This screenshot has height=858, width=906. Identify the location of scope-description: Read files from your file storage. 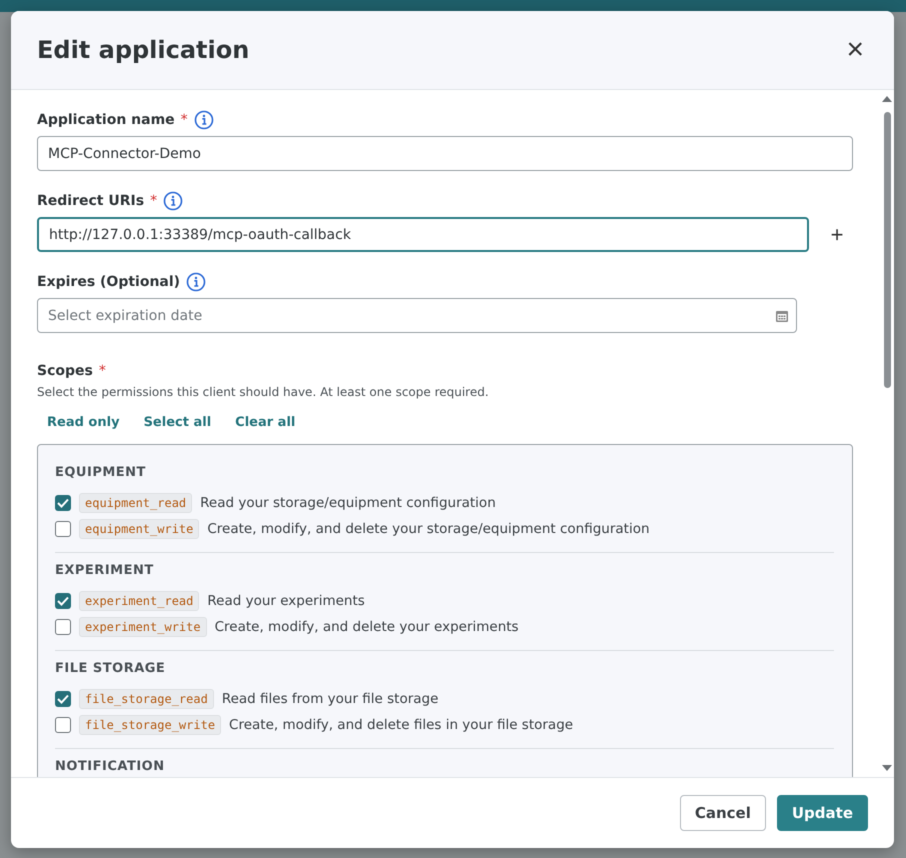
(330, 699).